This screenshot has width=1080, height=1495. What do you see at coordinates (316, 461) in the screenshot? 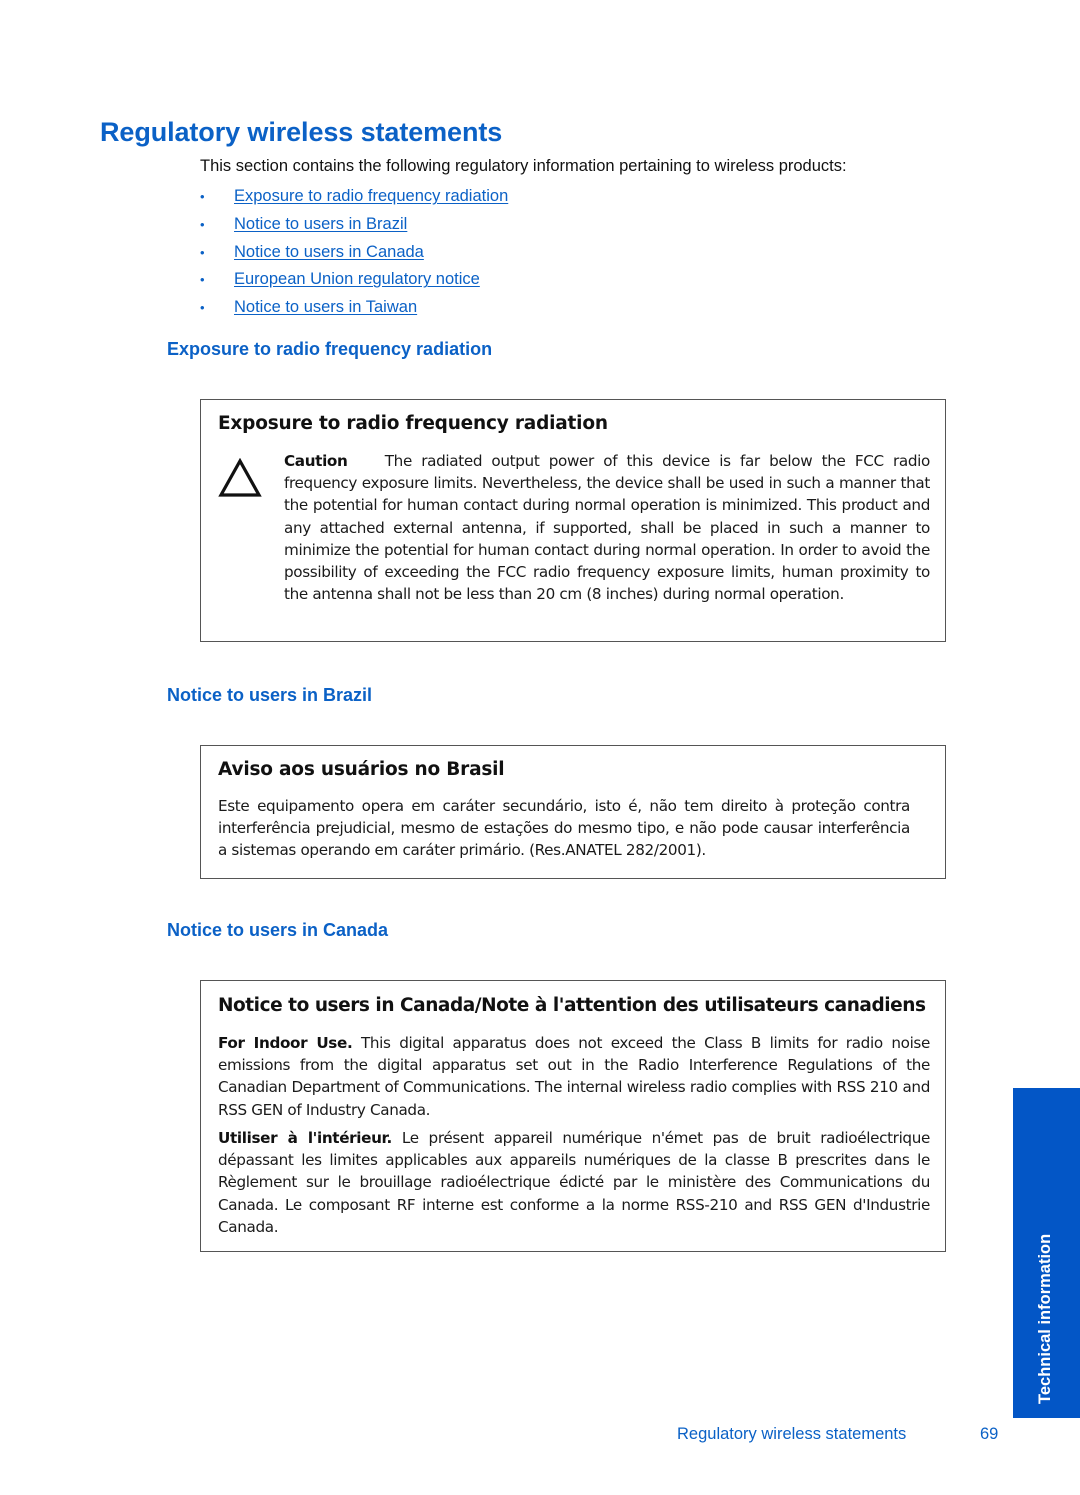
I see `caution-label: Caution` at bounding box center [316, 461].